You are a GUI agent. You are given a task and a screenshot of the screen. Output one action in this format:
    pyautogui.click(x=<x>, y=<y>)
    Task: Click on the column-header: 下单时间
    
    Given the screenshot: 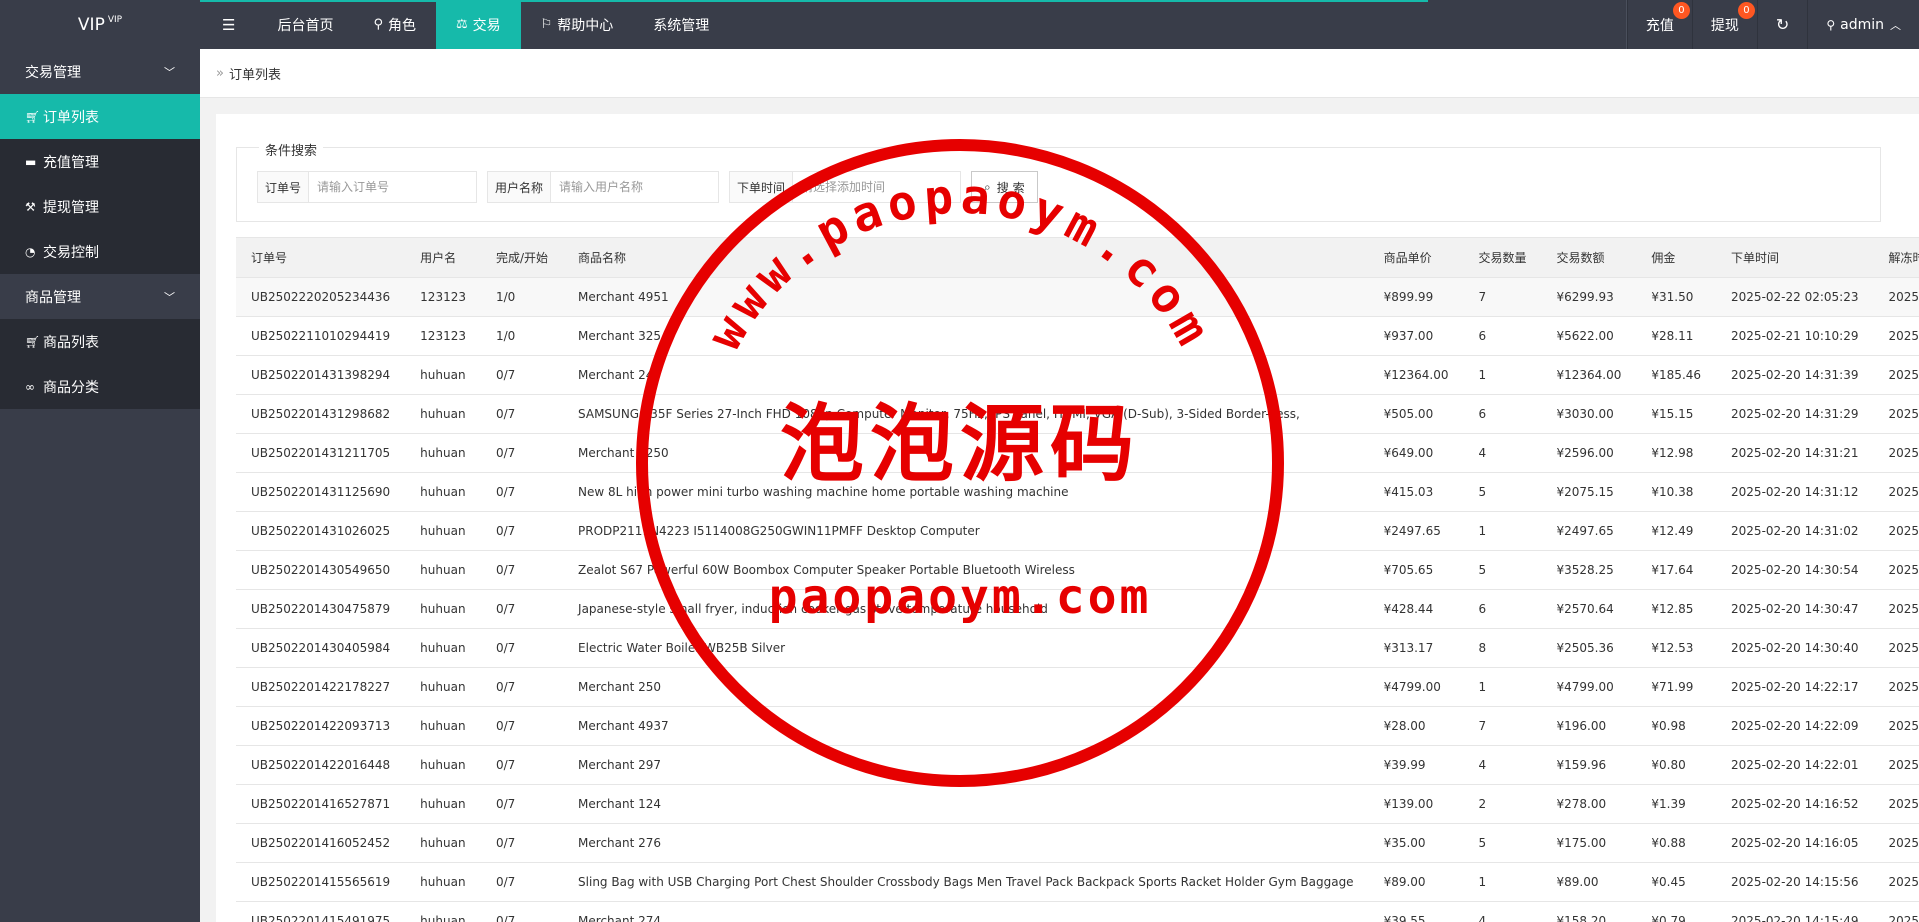 What is the action you would take?
    pyautogui.click(x=1795, y=258)
    